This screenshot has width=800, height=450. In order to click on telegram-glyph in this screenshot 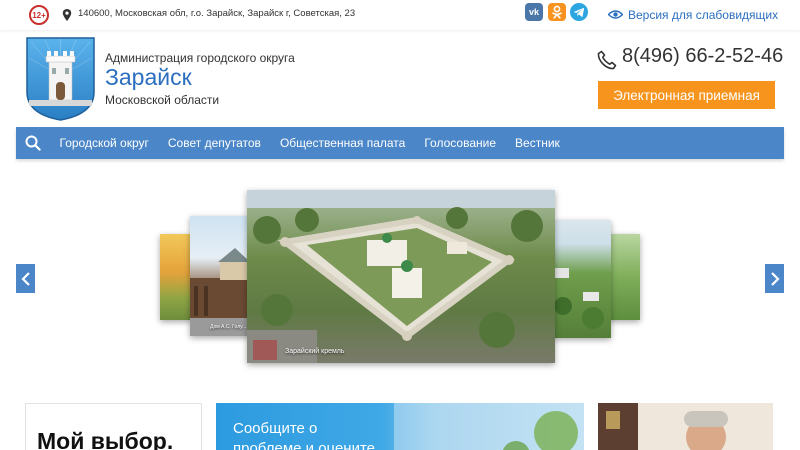, I will do `click(579, 12)`.